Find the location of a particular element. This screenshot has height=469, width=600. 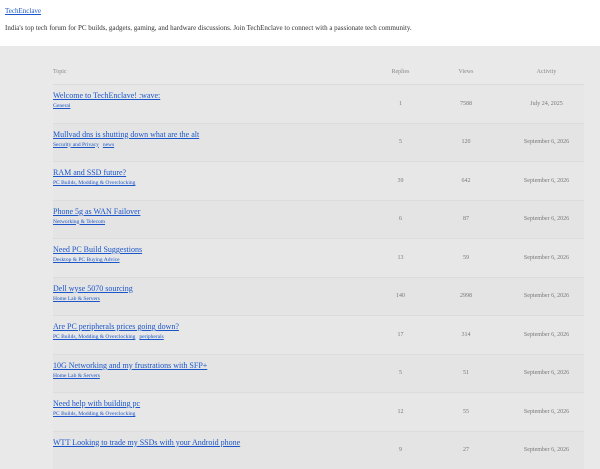

topic-tags: Desktop & PC Buying Advice is located at coordinates (215, 260).